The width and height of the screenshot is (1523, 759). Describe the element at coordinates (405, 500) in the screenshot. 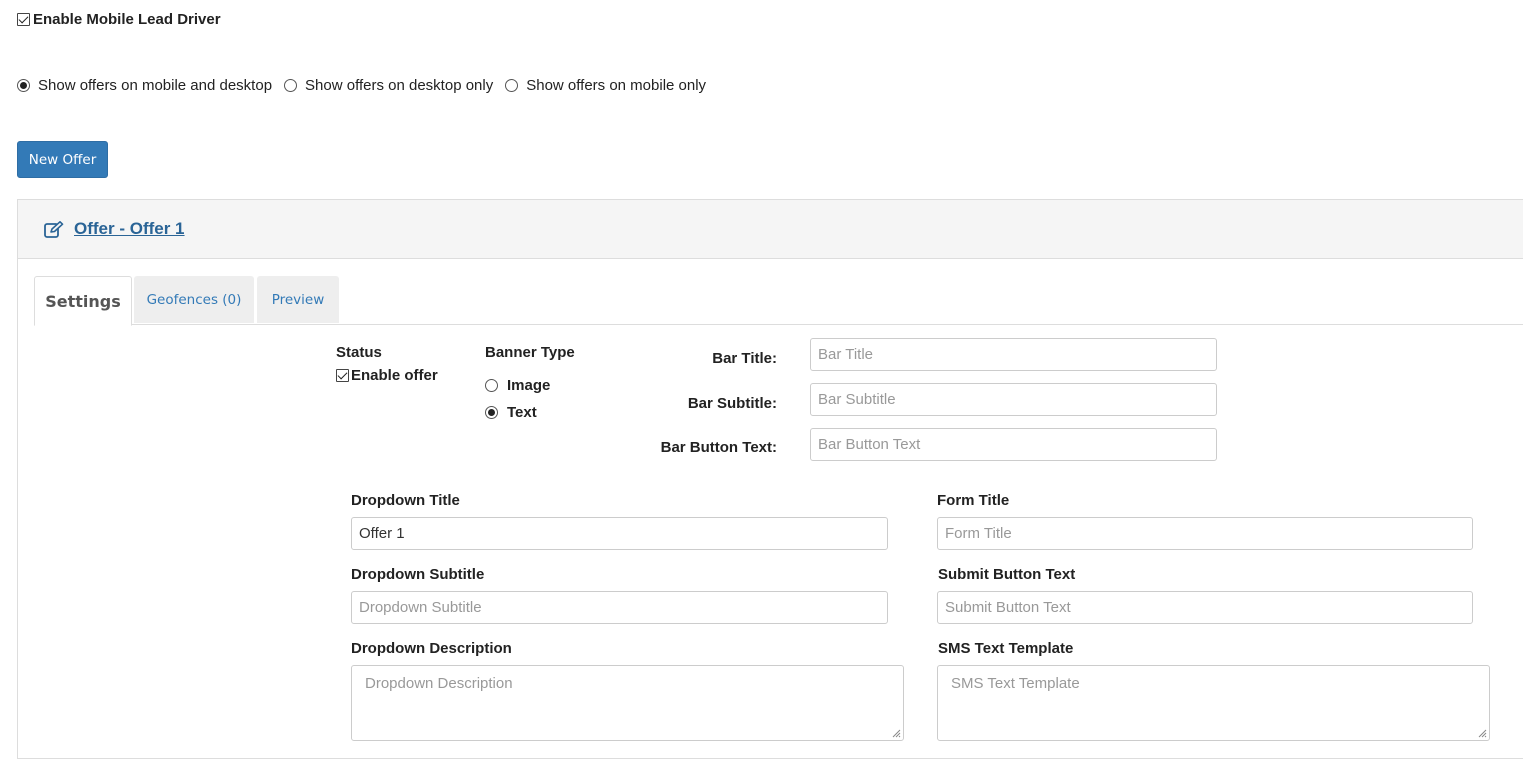

I see `dropdown-title-label: Dropdown Title` at that location.